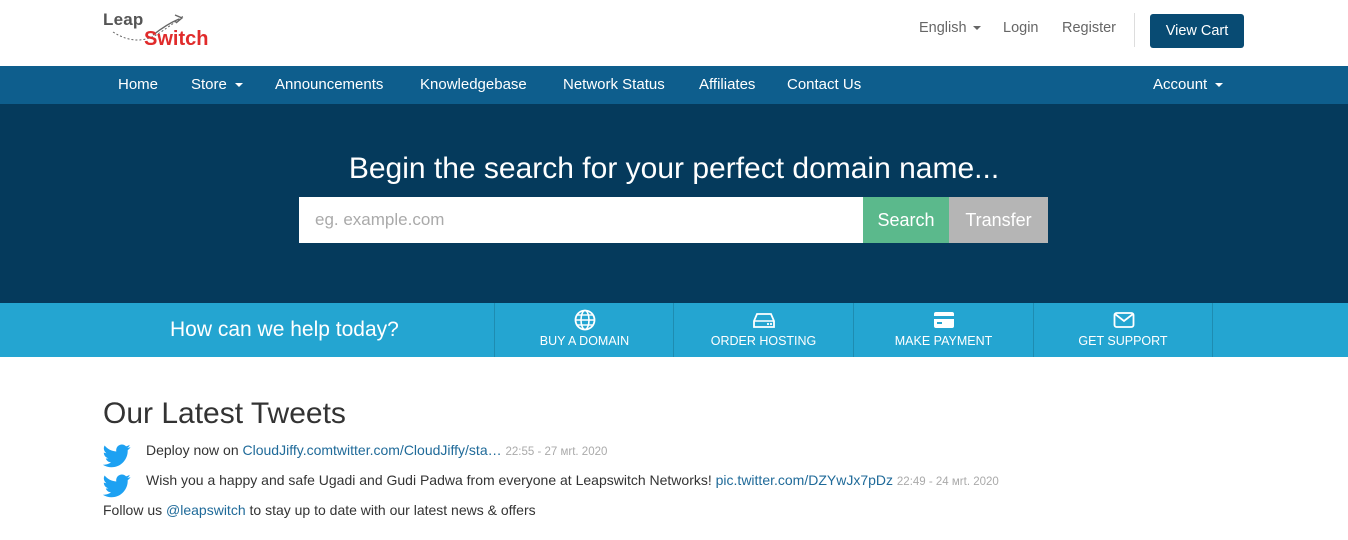  I want to click on logo-text-switch: Switch, so click(176, 39).